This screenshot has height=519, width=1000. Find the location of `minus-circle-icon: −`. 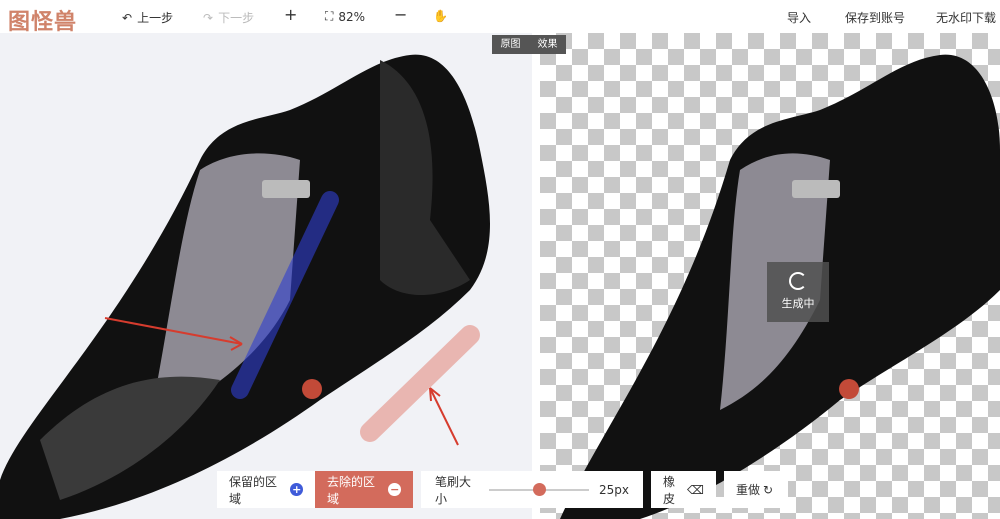

minus-circle-icon: − is located at coordinates (394, 489).